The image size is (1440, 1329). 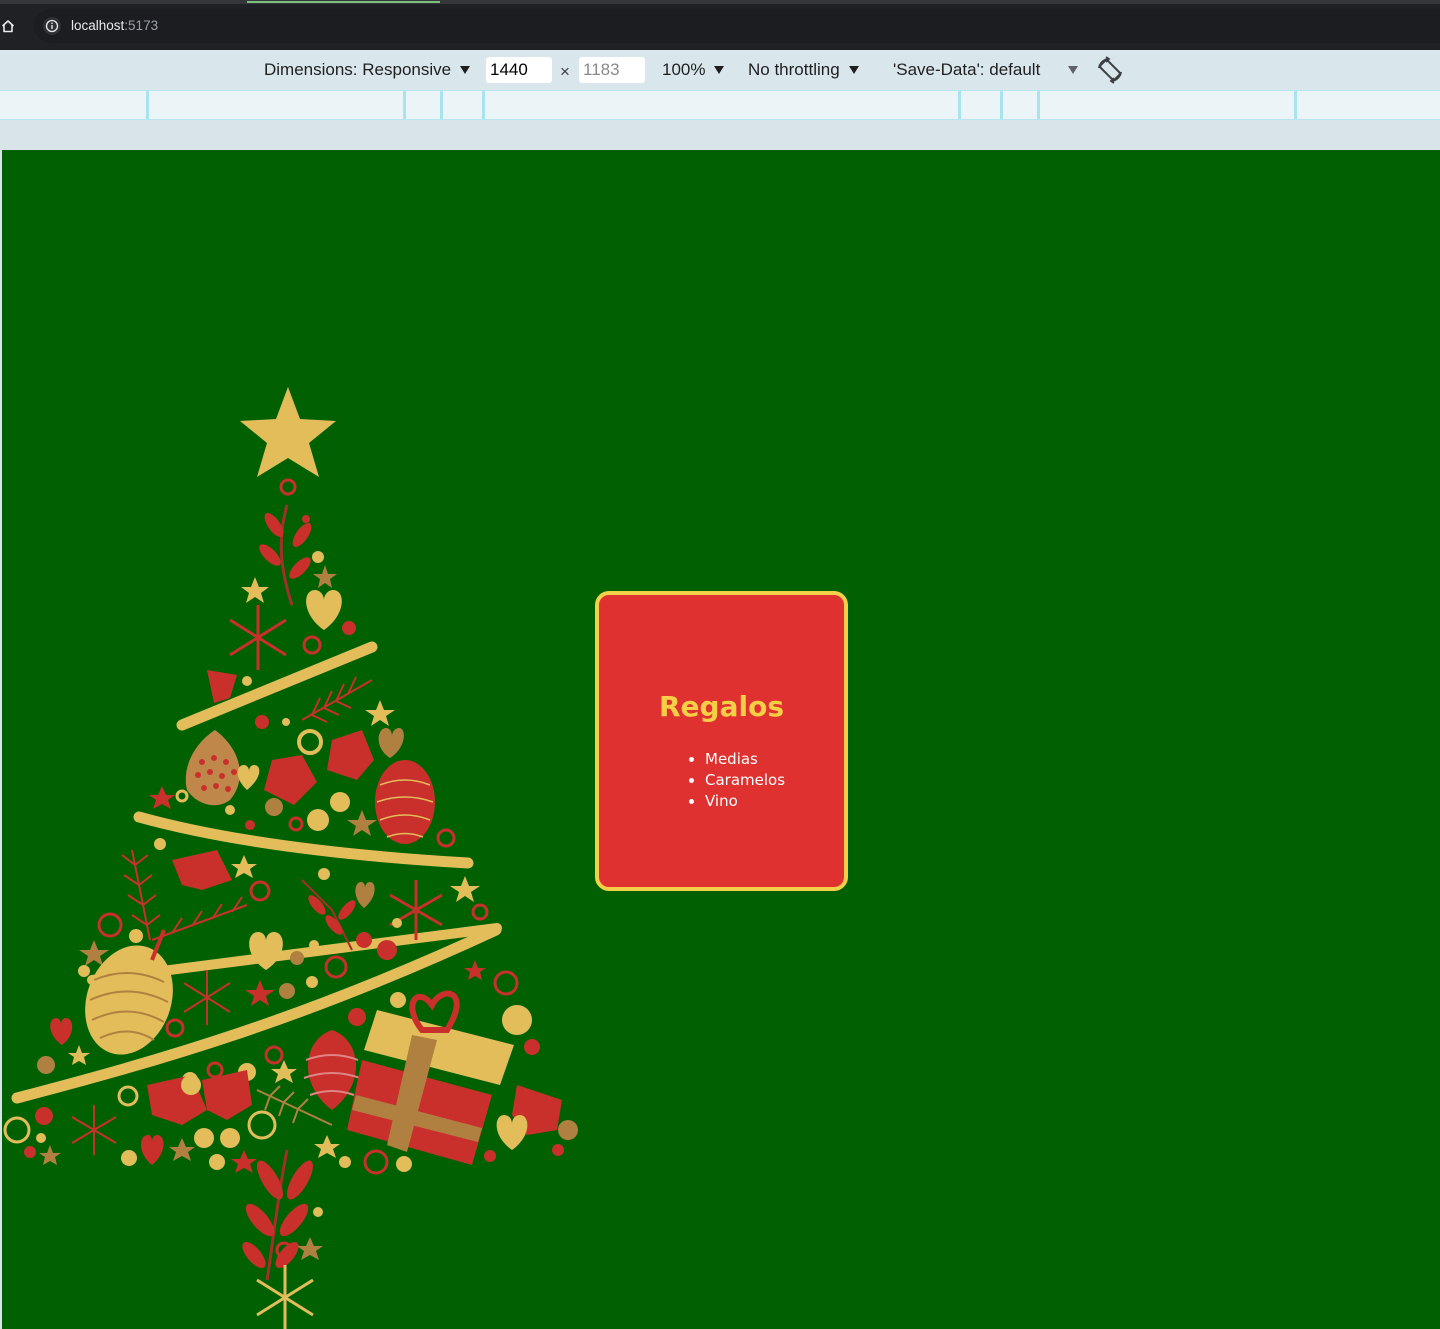 I want to click on throttling-dropdown: No throttling, so click(x=803, y=70).